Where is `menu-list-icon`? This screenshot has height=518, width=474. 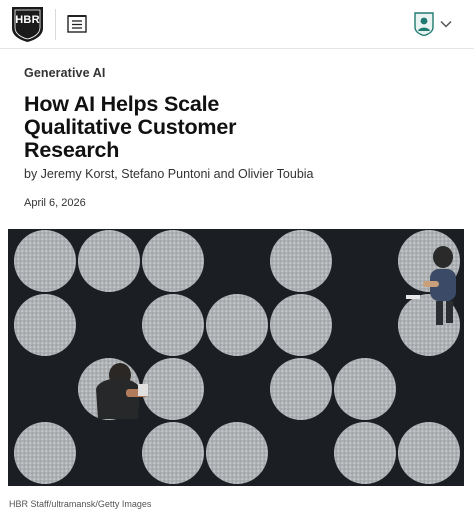 menu-list-icon is located at coordinates (77, 24).